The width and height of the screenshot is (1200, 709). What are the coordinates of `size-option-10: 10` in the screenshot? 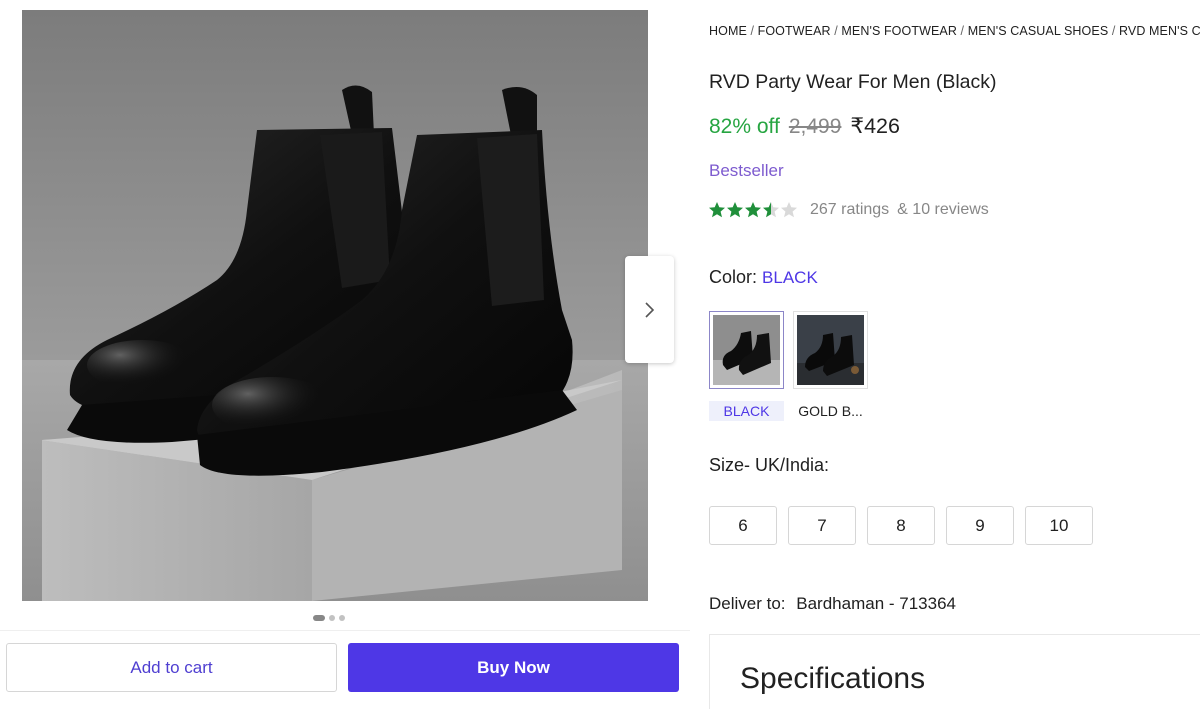 It's located at (1059, 525).